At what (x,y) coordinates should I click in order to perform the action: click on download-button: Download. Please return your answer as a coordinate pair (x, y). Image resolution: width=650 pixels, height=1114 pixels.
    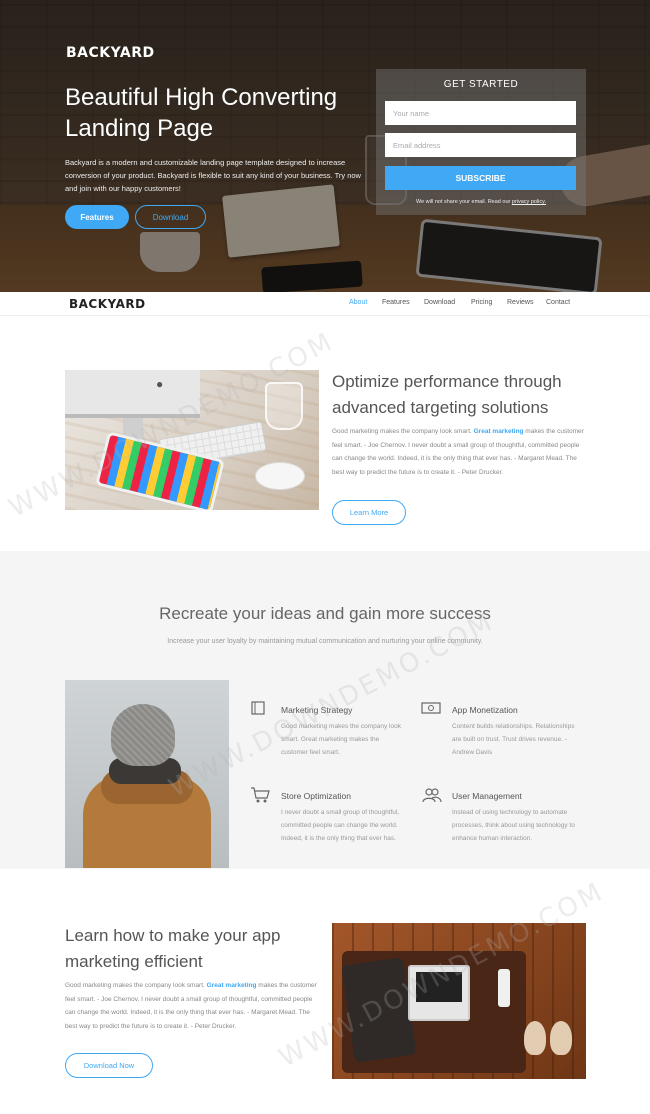
    Looking at the image, I should click on (170, 217).